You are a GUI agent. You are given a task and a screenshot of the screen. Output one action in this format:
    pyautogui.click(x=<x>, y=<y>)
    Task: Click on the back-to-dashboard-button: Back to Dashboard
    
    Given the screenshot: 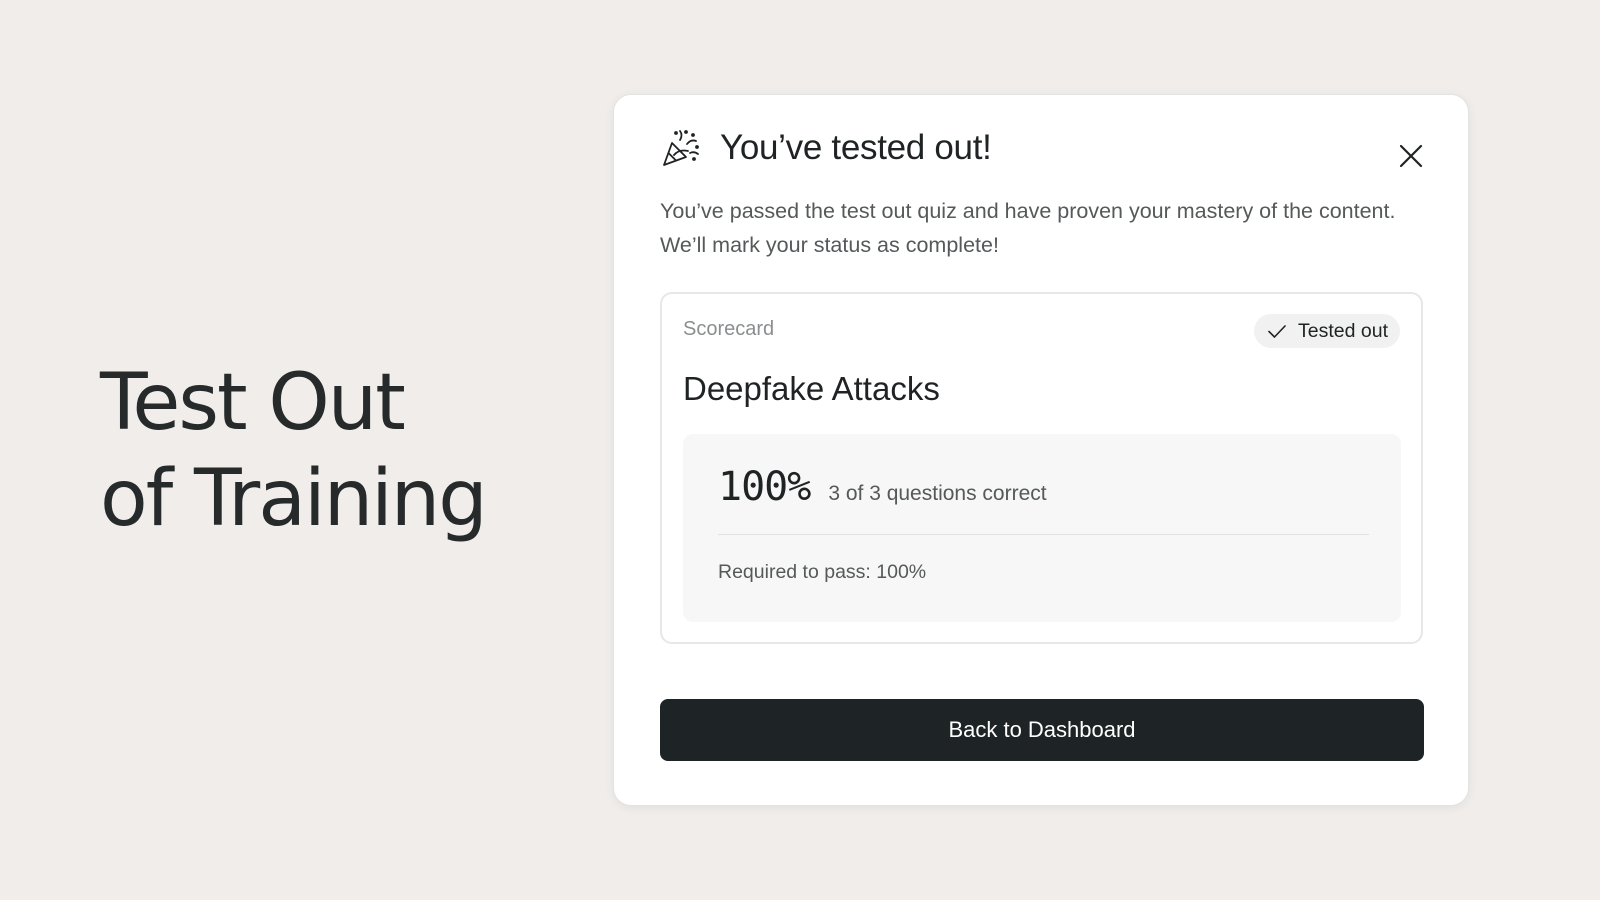 What is the action you would take?
    pyautogui.click(x=1042, y=730)
    